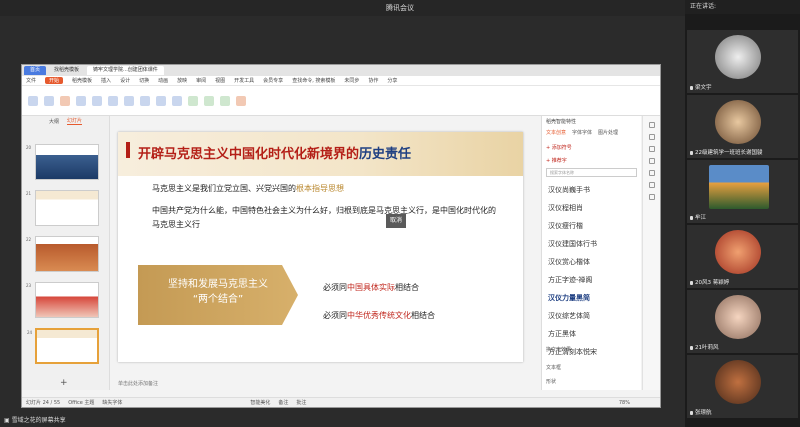 This screenshot has width=800, height=427. Describe the element at coordinates (62, 300) in the screenshot. I see `slide-thumbnail: 23` at that location.